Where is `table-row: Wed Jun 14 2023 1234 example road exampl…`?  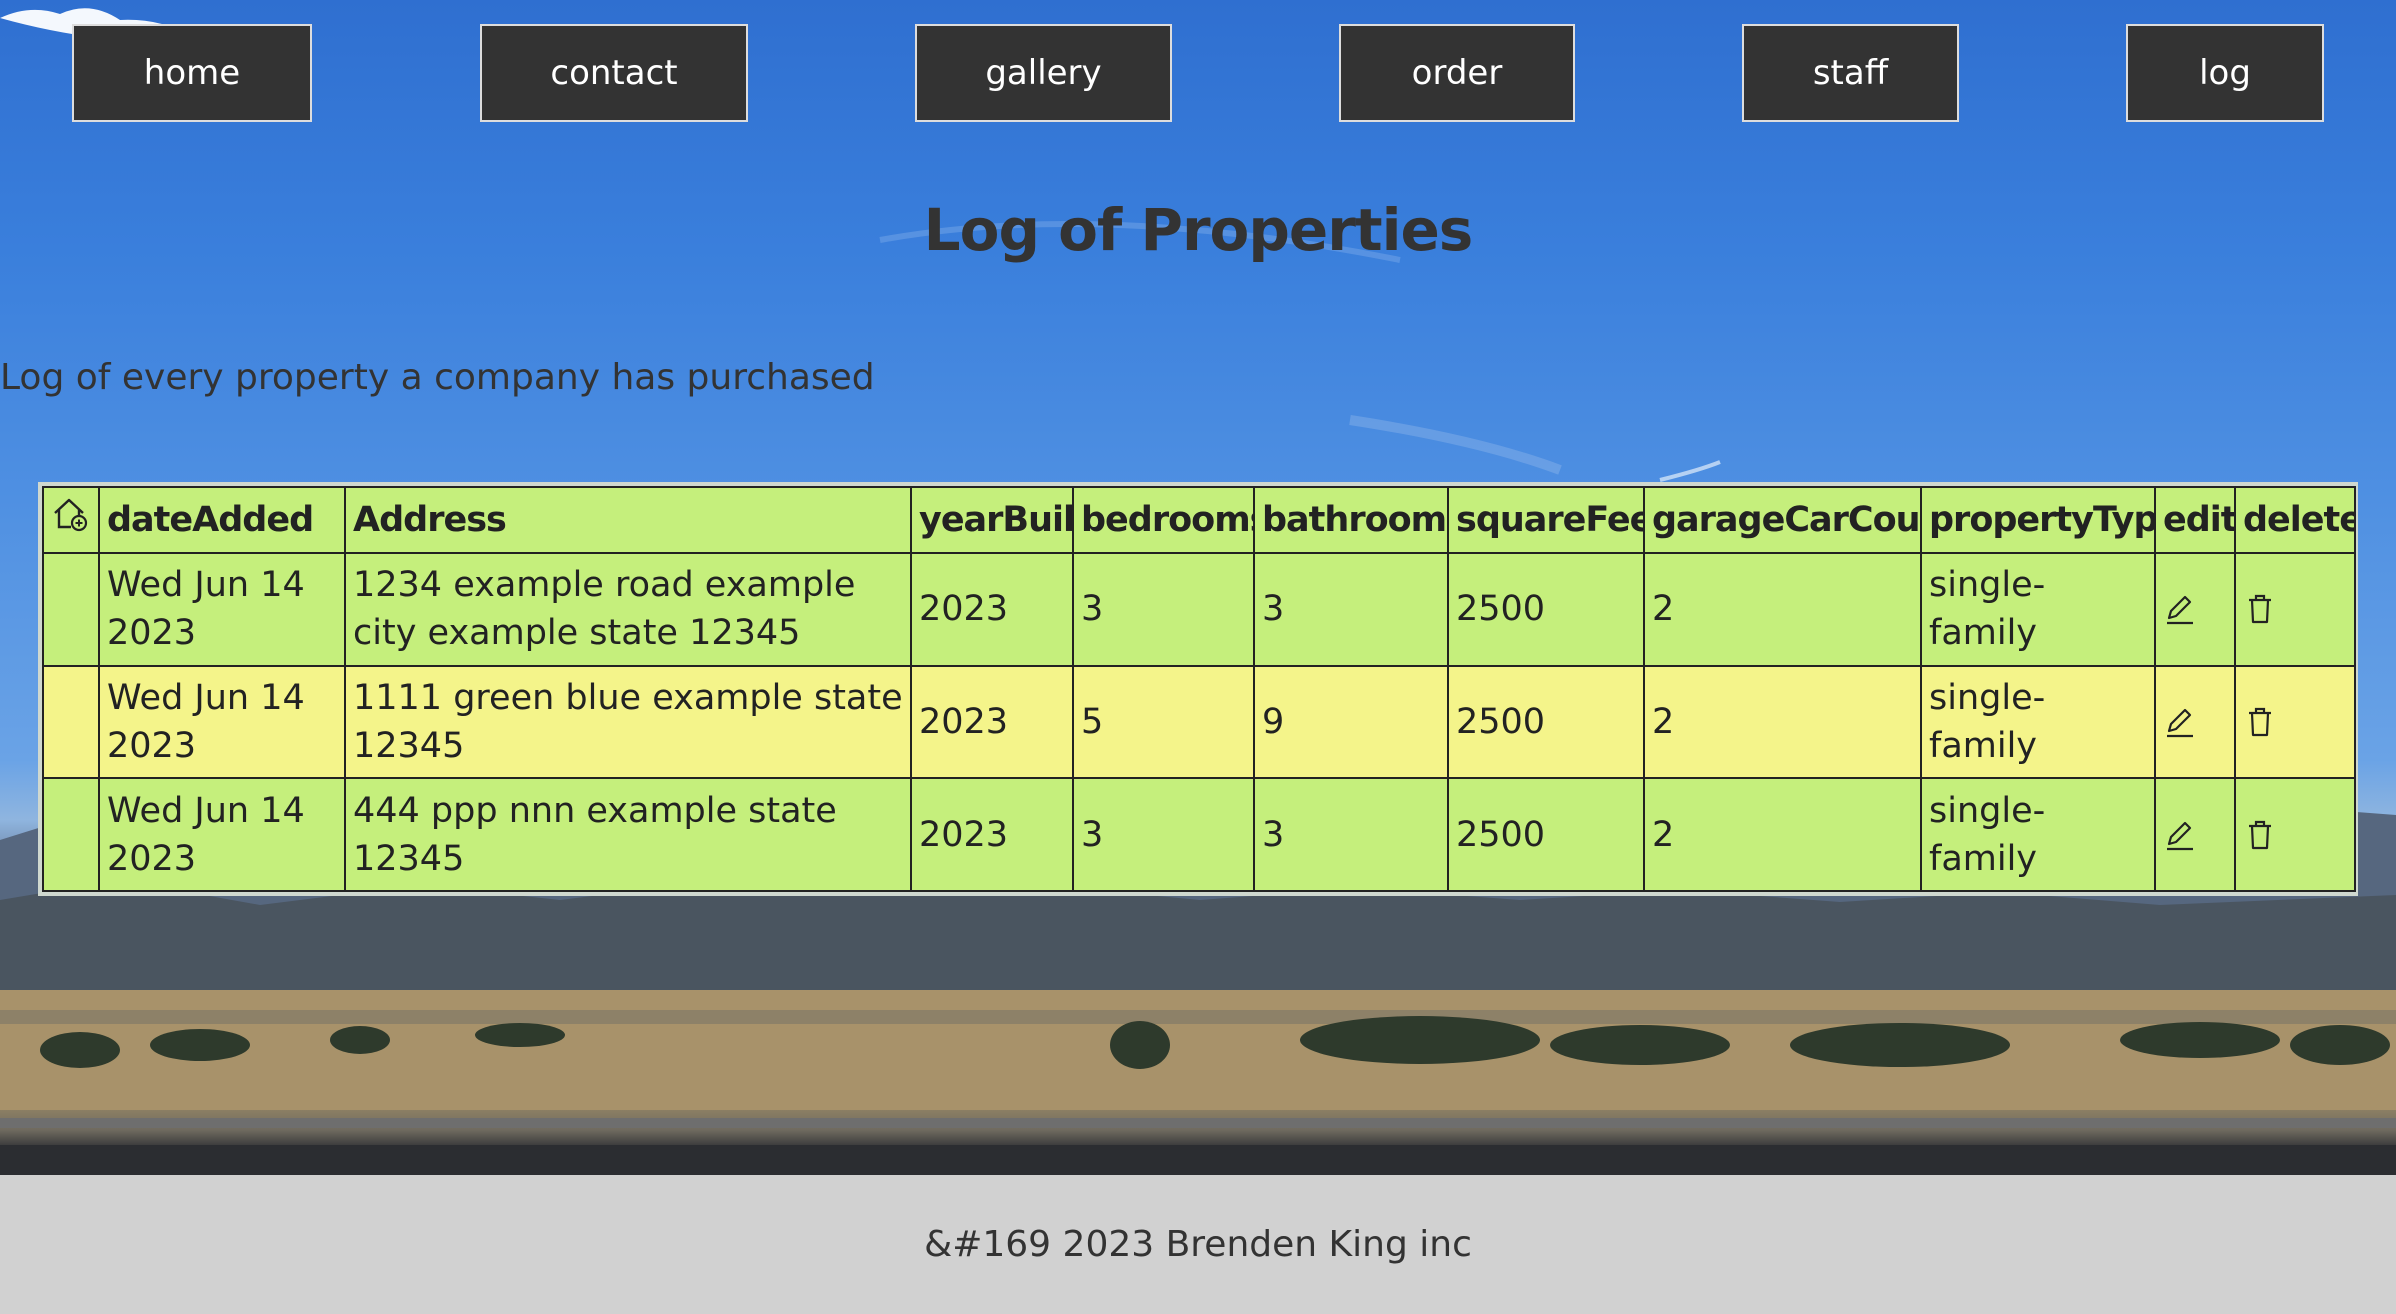 table-row: Wed Jun 14 2023 1234 example road exampl… is located at coordinates (1199, 609).